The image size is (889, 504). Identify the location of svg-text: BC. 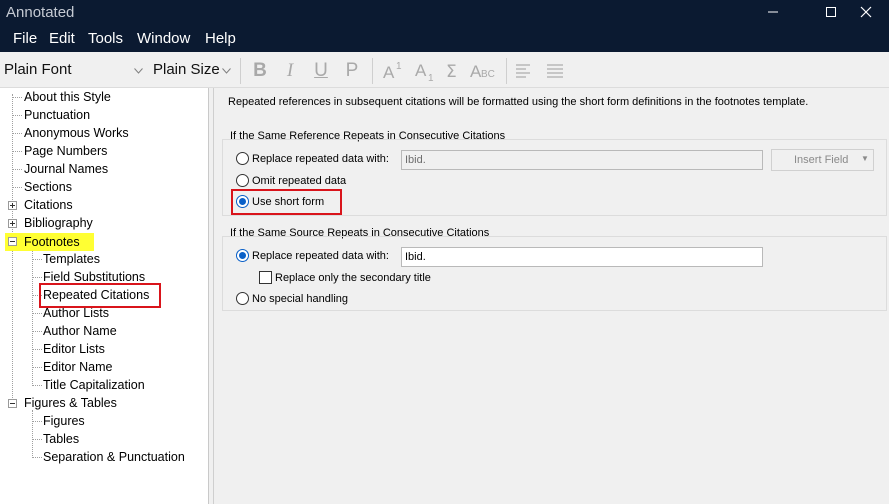
(488, 74).